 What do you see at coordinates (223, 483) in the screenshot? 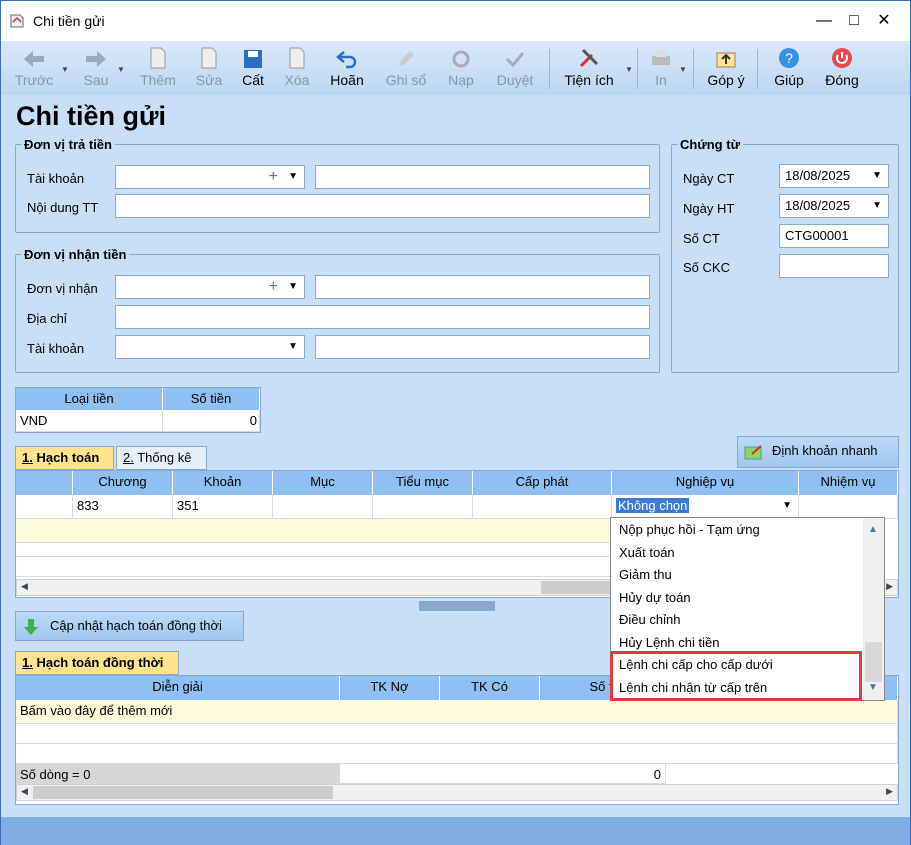
I see `column-header: Khoản` at bounding box center [223, 483].